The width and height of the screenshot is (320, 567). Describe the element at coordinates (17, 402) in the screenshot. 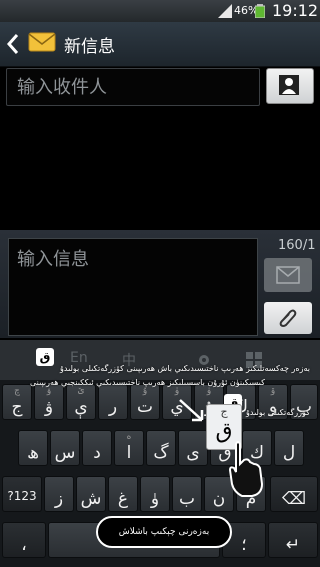

I see `key: چج` at that location.